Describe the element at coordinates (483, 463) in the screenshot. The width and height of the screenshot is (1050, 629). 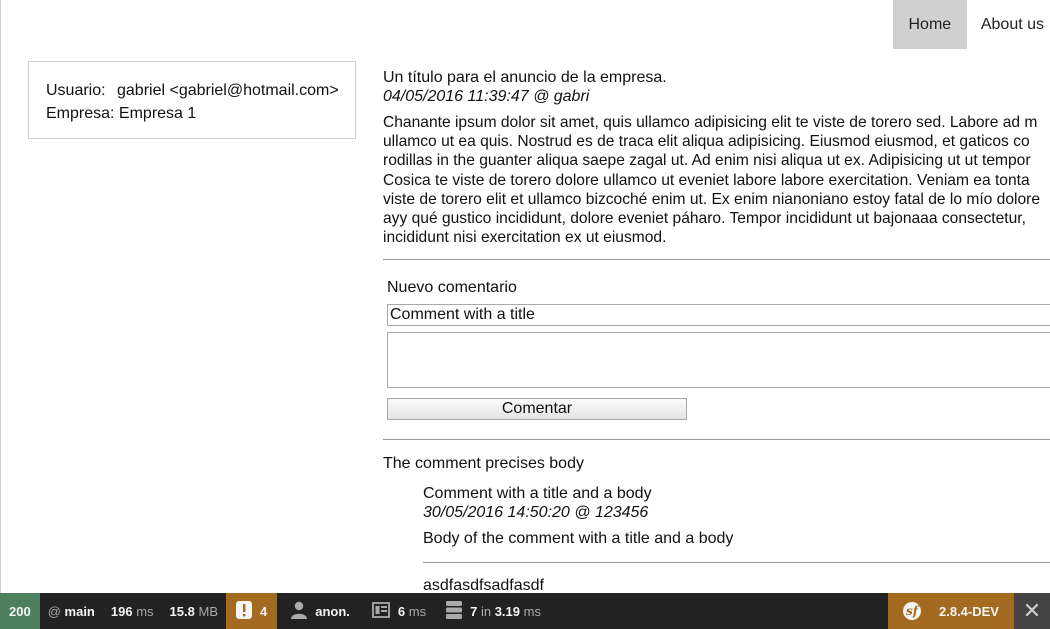
I see `comments-heading: The comment precises body` at that location.